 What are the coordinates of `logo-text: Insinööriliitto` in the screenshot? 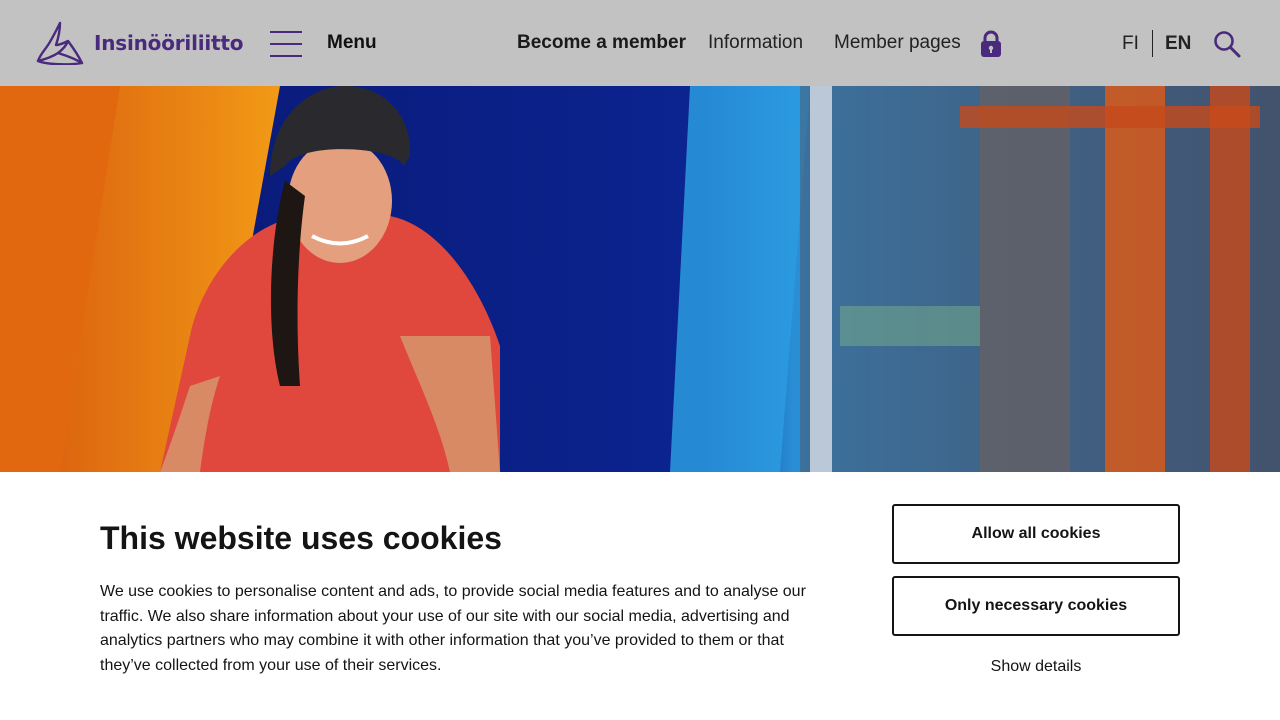 It's located at (169, 43).